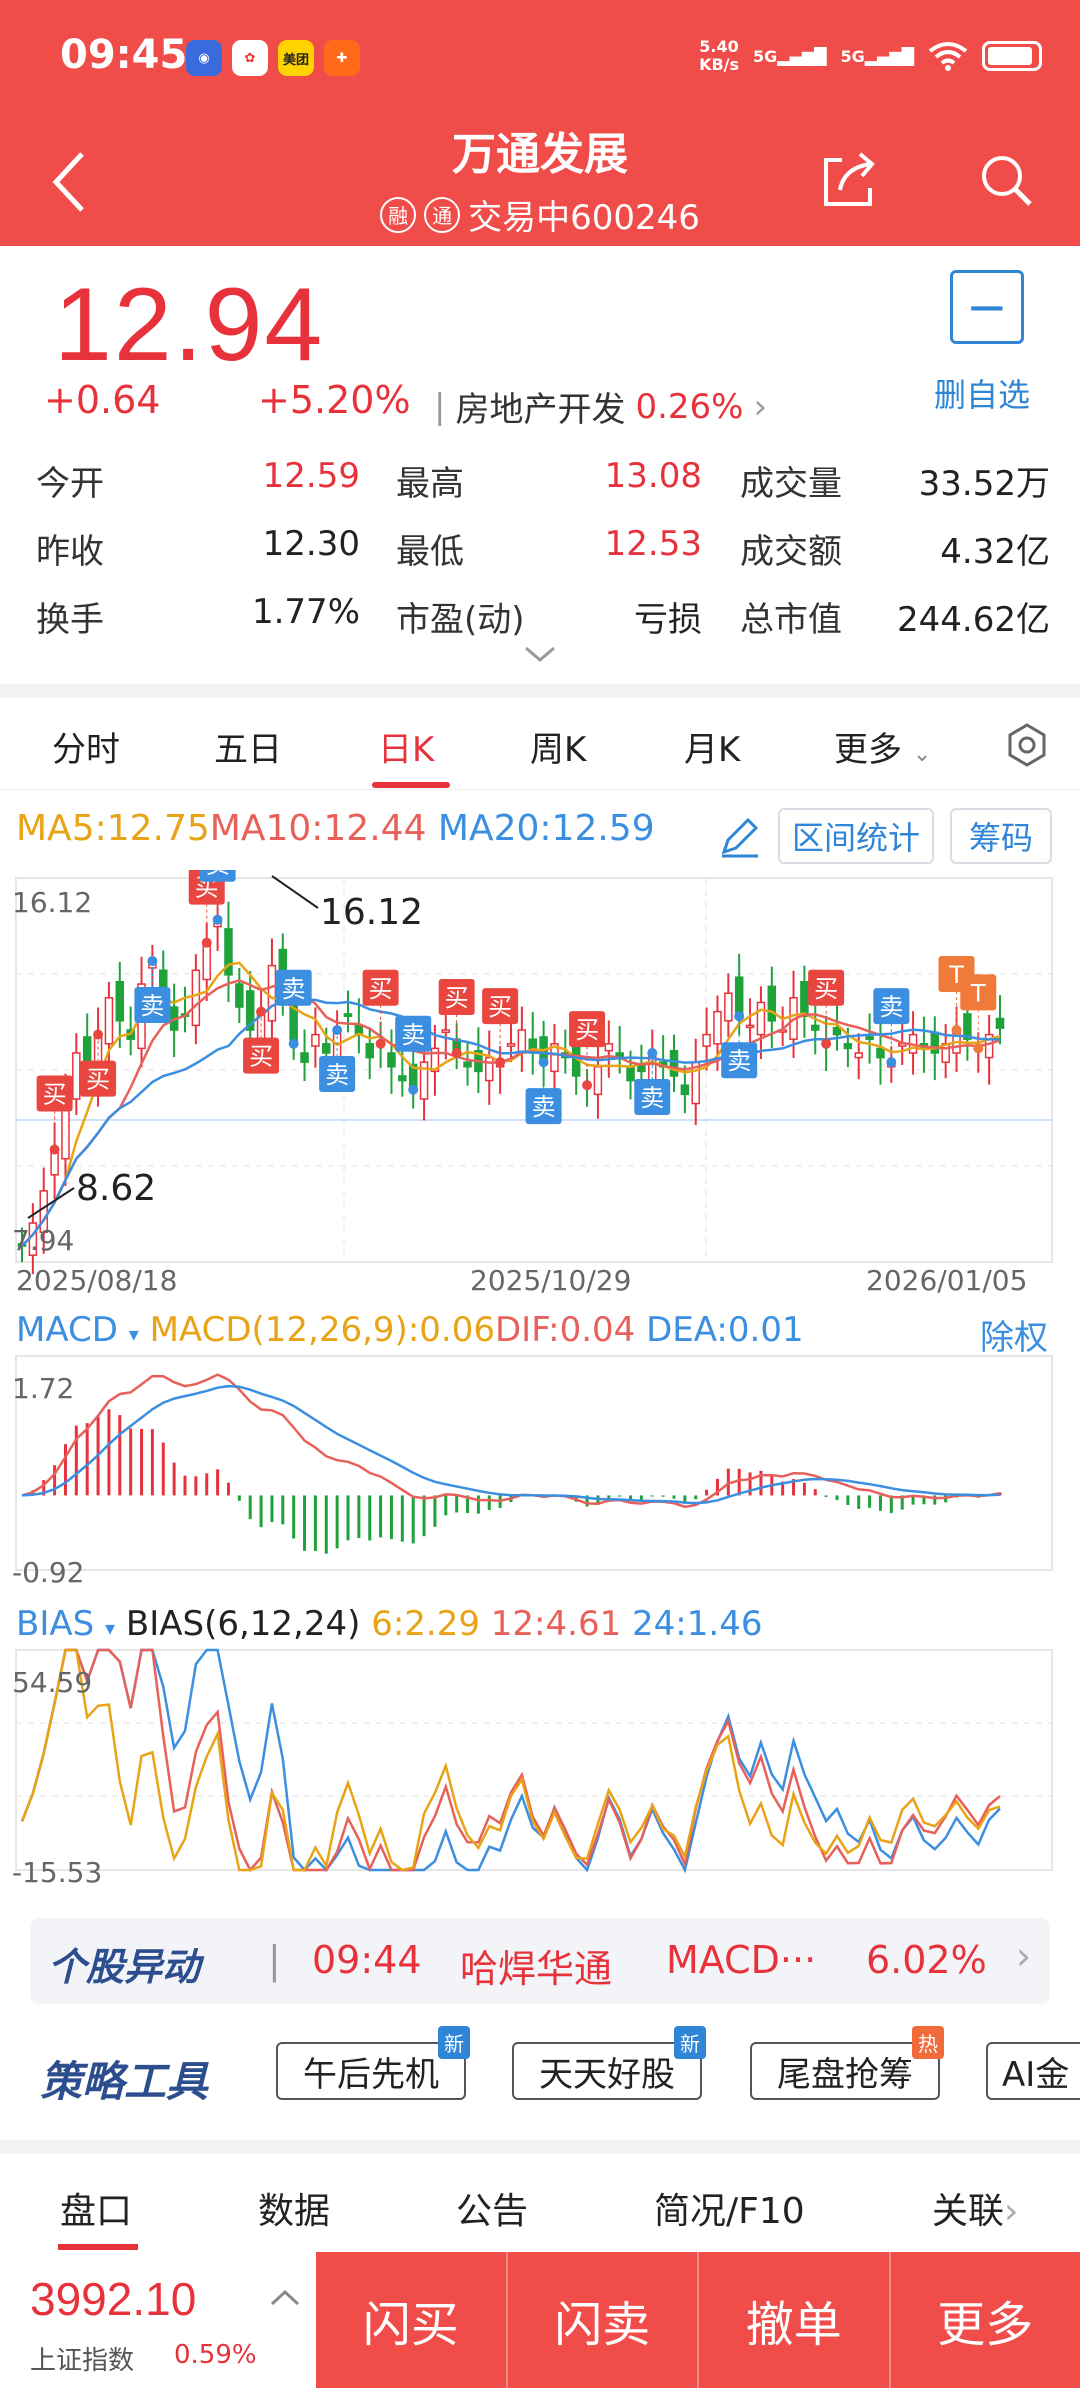 Image resolution: width=1080 pixels, height=2388 pixels. I want to click on wifi-icon, so click(948, 56).